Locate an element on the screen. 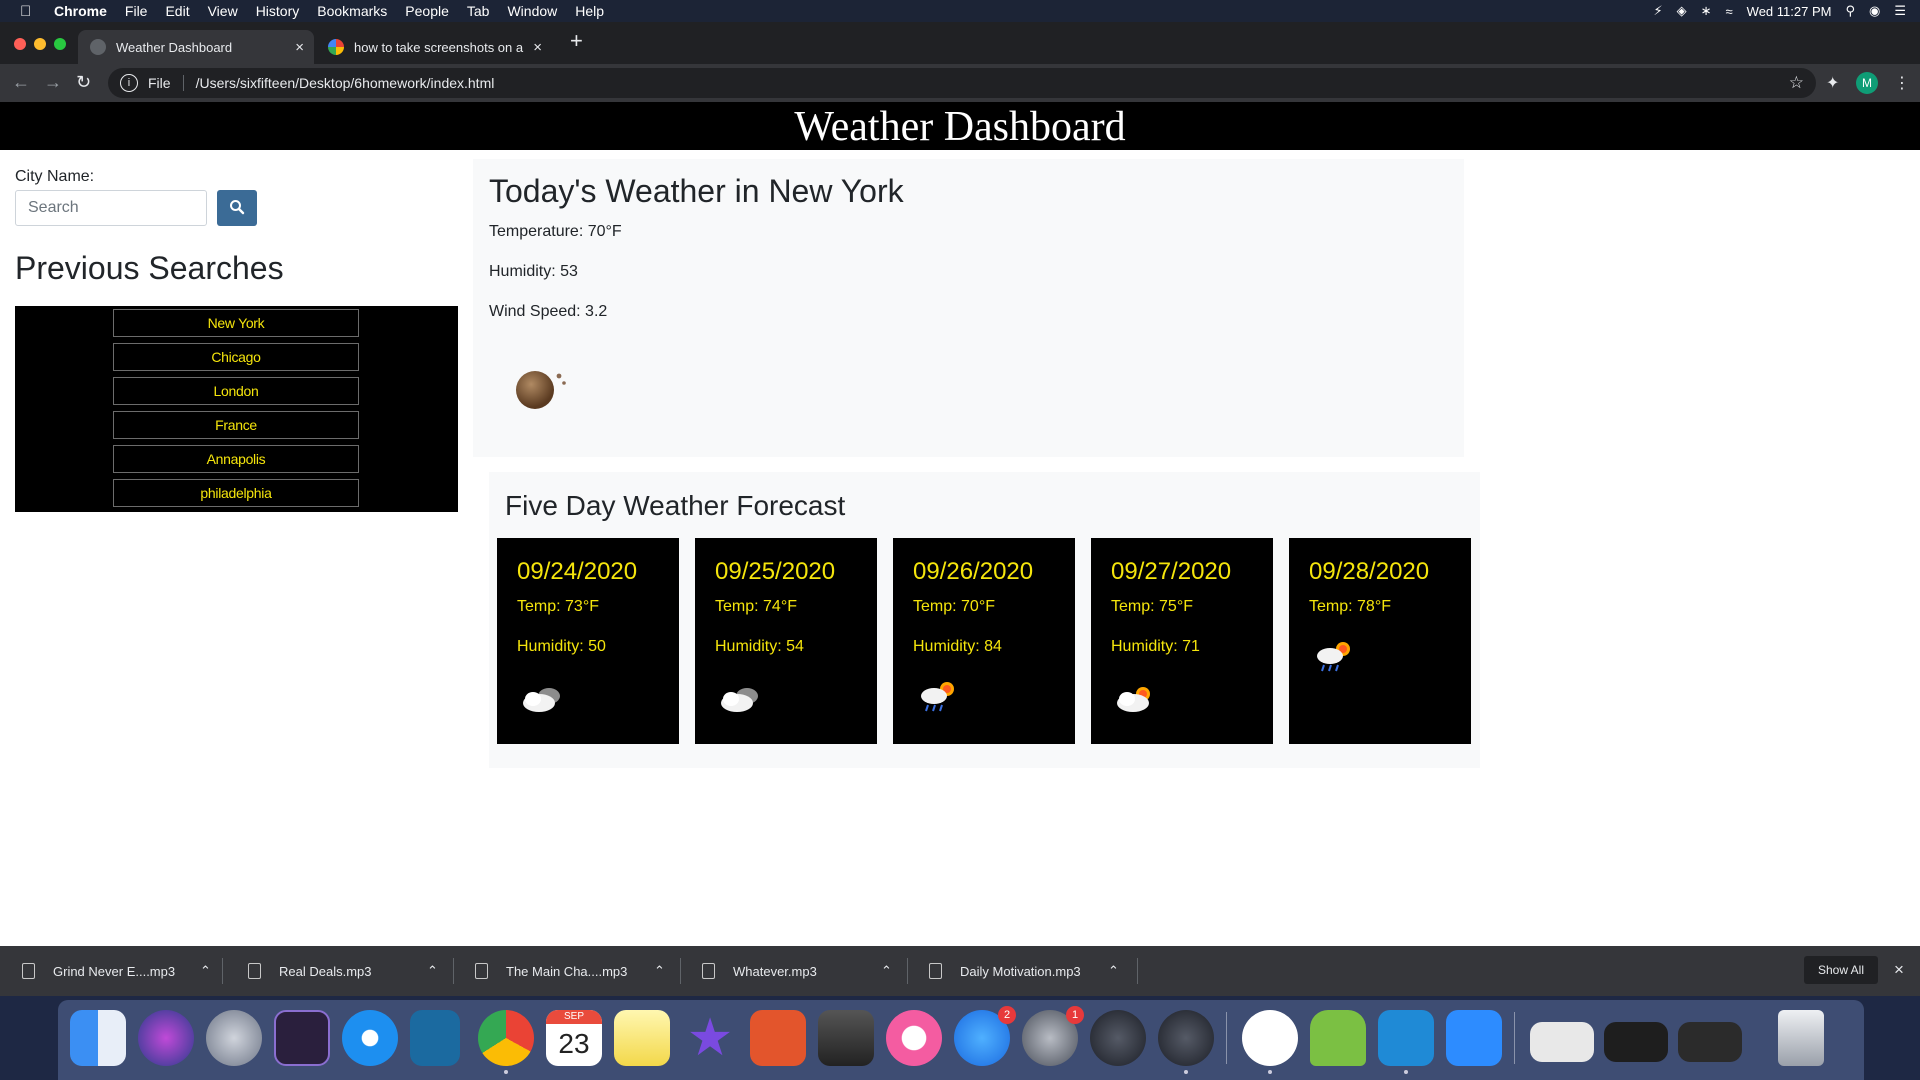  menu-edit: Edit is located at coordinates (177, 11).